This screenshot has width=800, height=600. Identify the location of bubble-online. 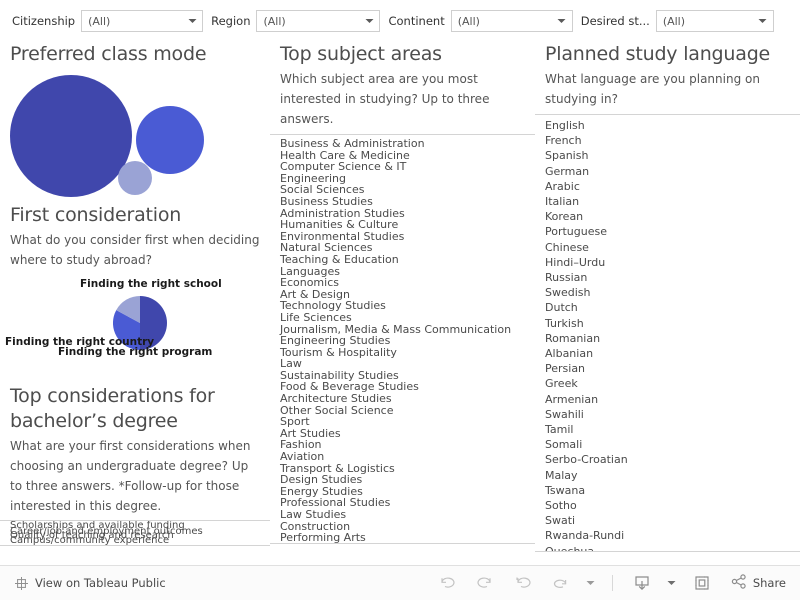
(170, 140).